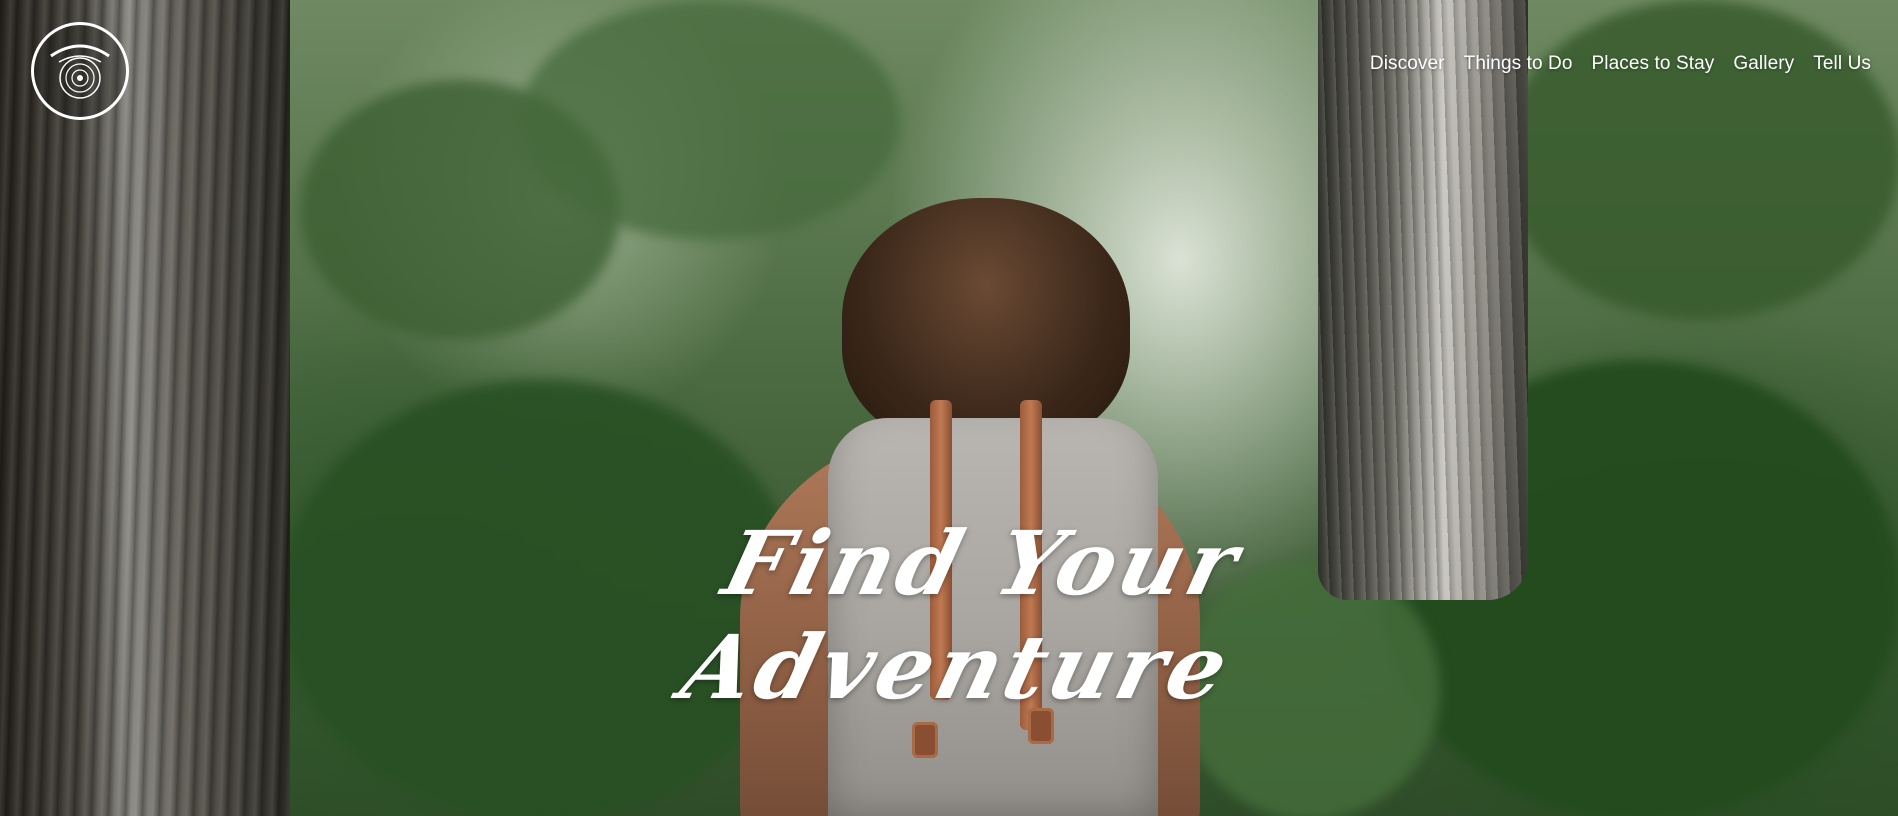 The height and width of the screenshot is (816, 1898). I want to click on nav-item-discover: Discover, so click(1407, 64).